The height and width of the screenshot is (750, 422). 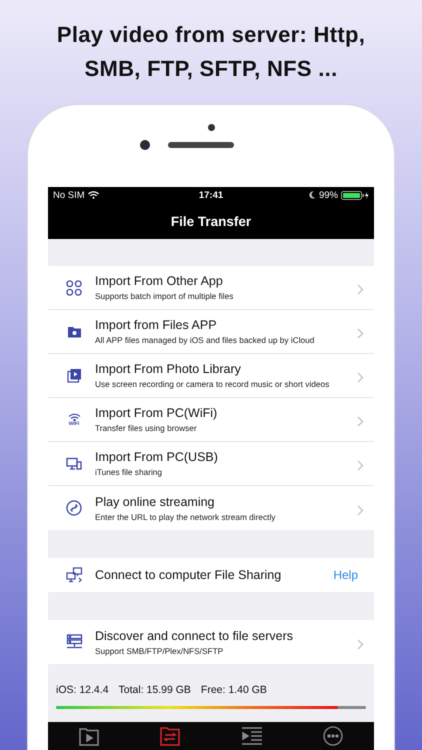 I want to click on row-title: Play online streaming, so click(x=155, y=501).